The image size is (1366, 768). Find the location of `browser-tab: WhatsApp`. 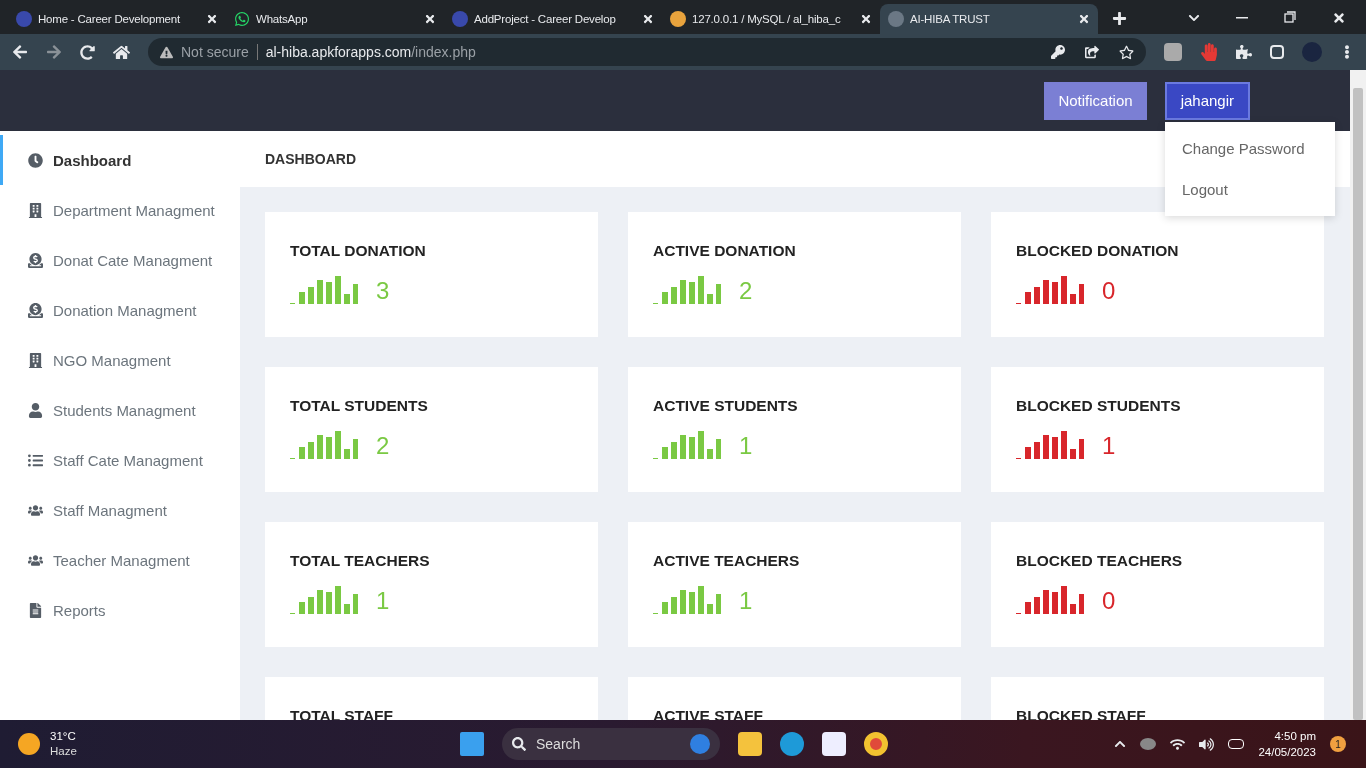

browser-tab: WhatsApp is located at coordinates (335, 19).